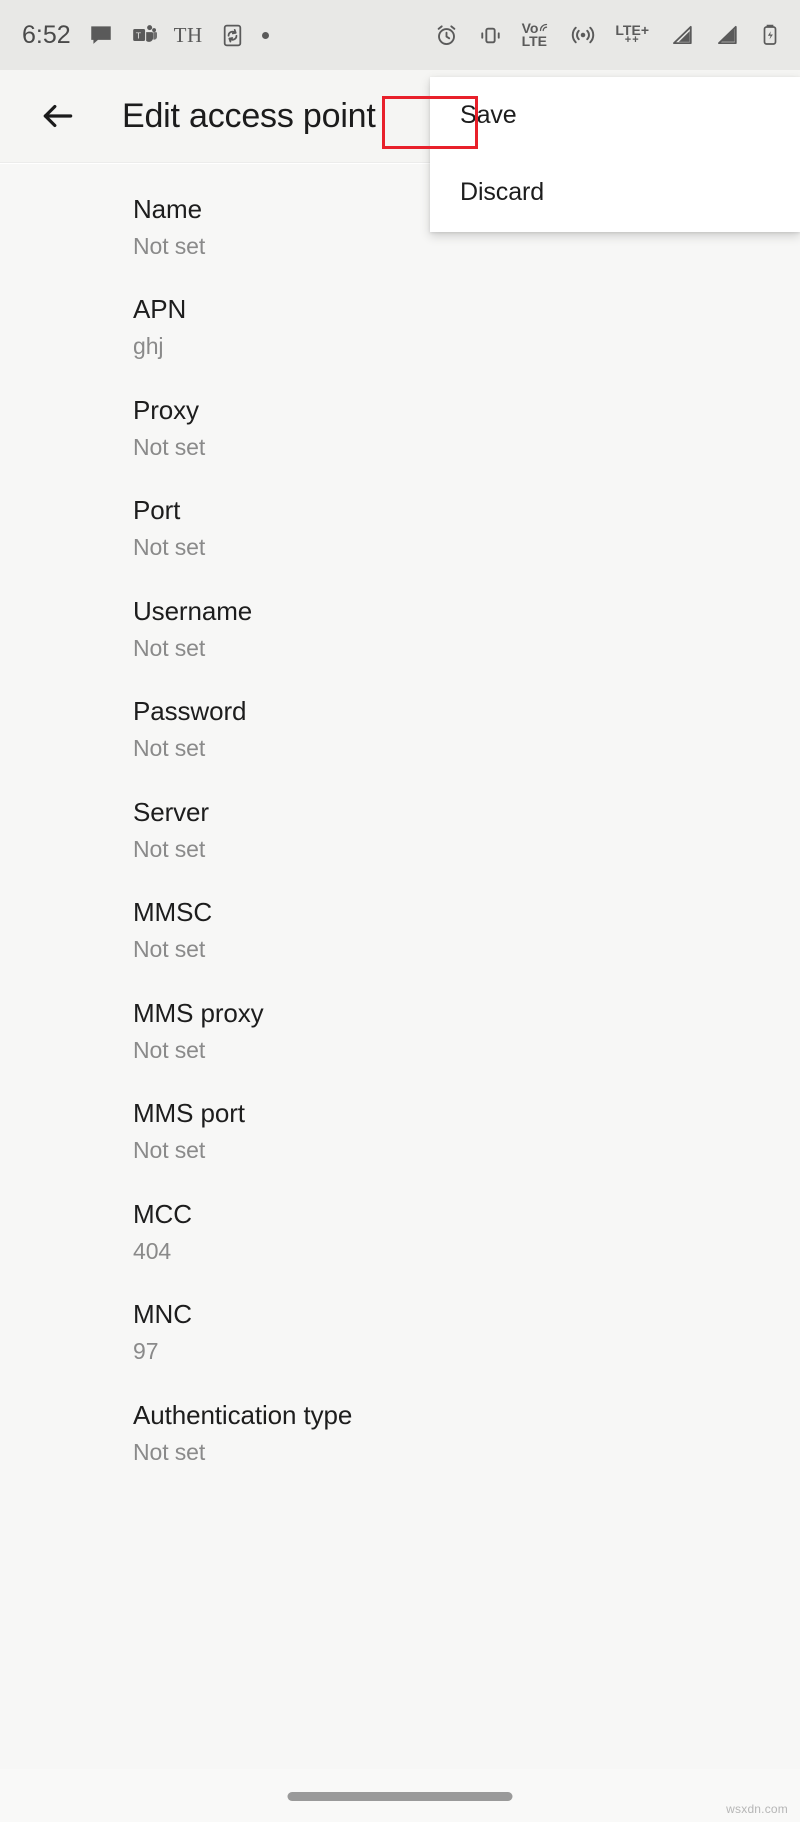  What do you see at coordinates (101, 35) in the screenshot?
I see `messages-icon` at bounding box center [101, 35].